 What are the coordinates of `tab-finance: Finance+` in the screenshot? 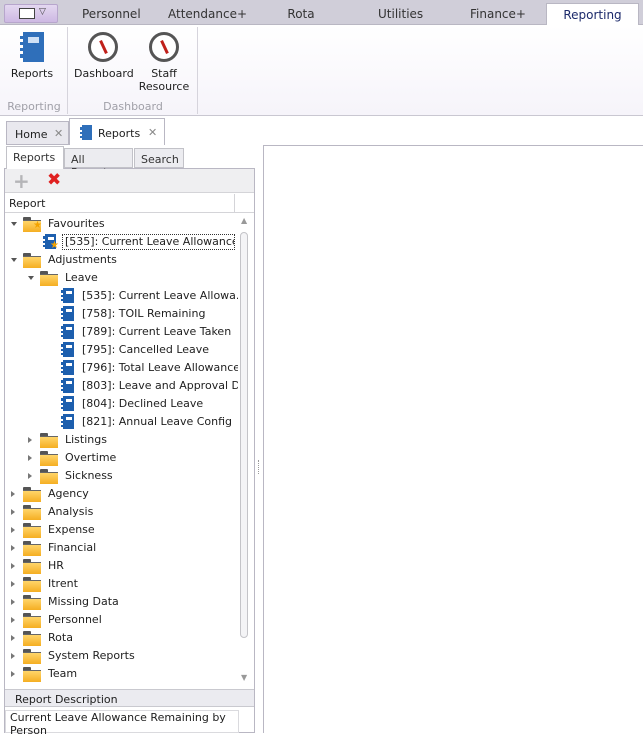 It's located at (498, 14).